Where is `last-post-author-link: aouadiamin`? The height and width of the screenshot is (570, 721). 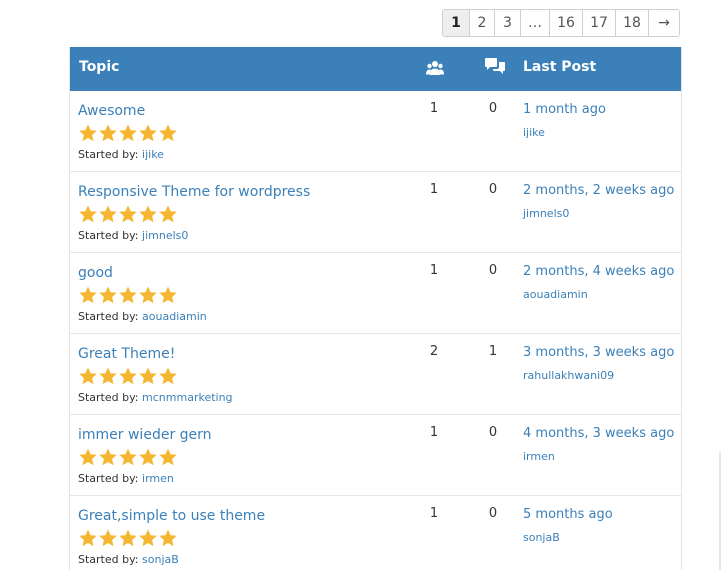 last-post-author-link: aouadiamin is located at coordinates (555, 294).